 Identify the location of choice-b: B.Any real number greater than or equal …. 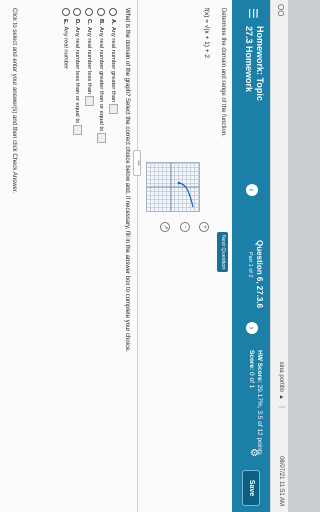
(101, 76).